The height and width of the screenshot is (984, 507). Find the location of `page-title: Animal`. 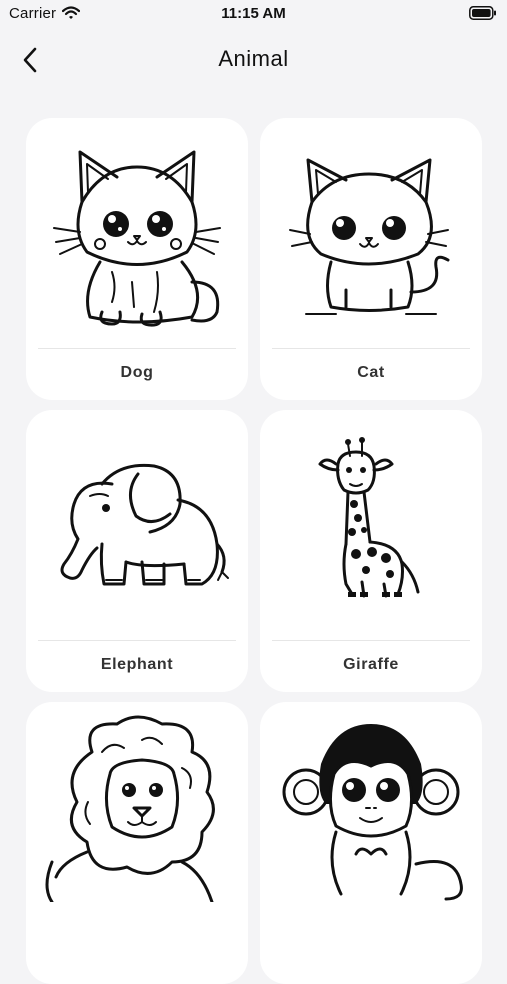

page-title: Animal is located at coordinates (253, 58).